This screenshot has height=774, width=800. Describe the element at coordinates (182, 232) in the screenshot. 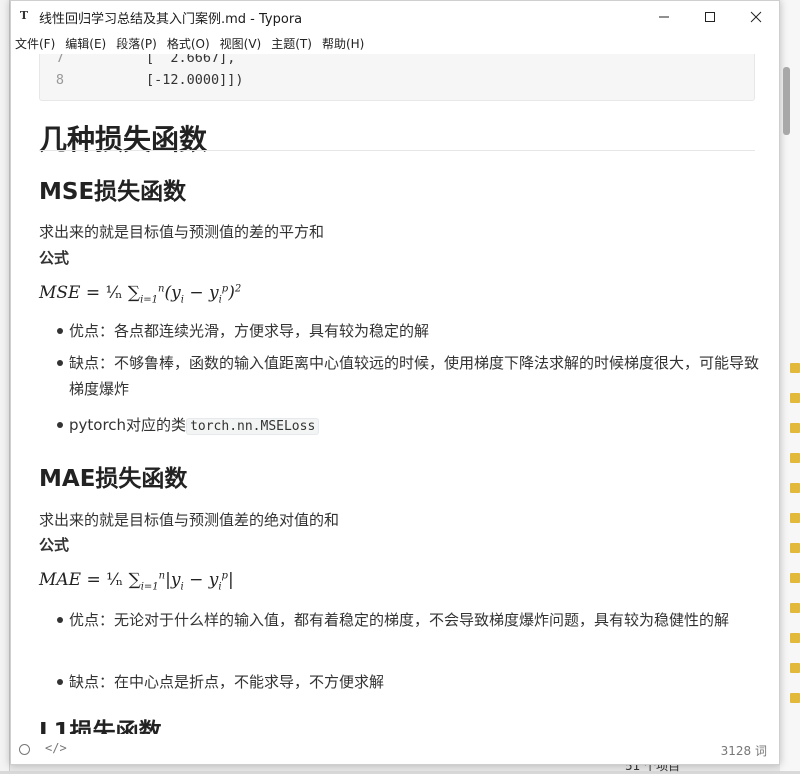

I see `mse-description: 求出来的就是目标值与预测值的差的平方和` at that location.